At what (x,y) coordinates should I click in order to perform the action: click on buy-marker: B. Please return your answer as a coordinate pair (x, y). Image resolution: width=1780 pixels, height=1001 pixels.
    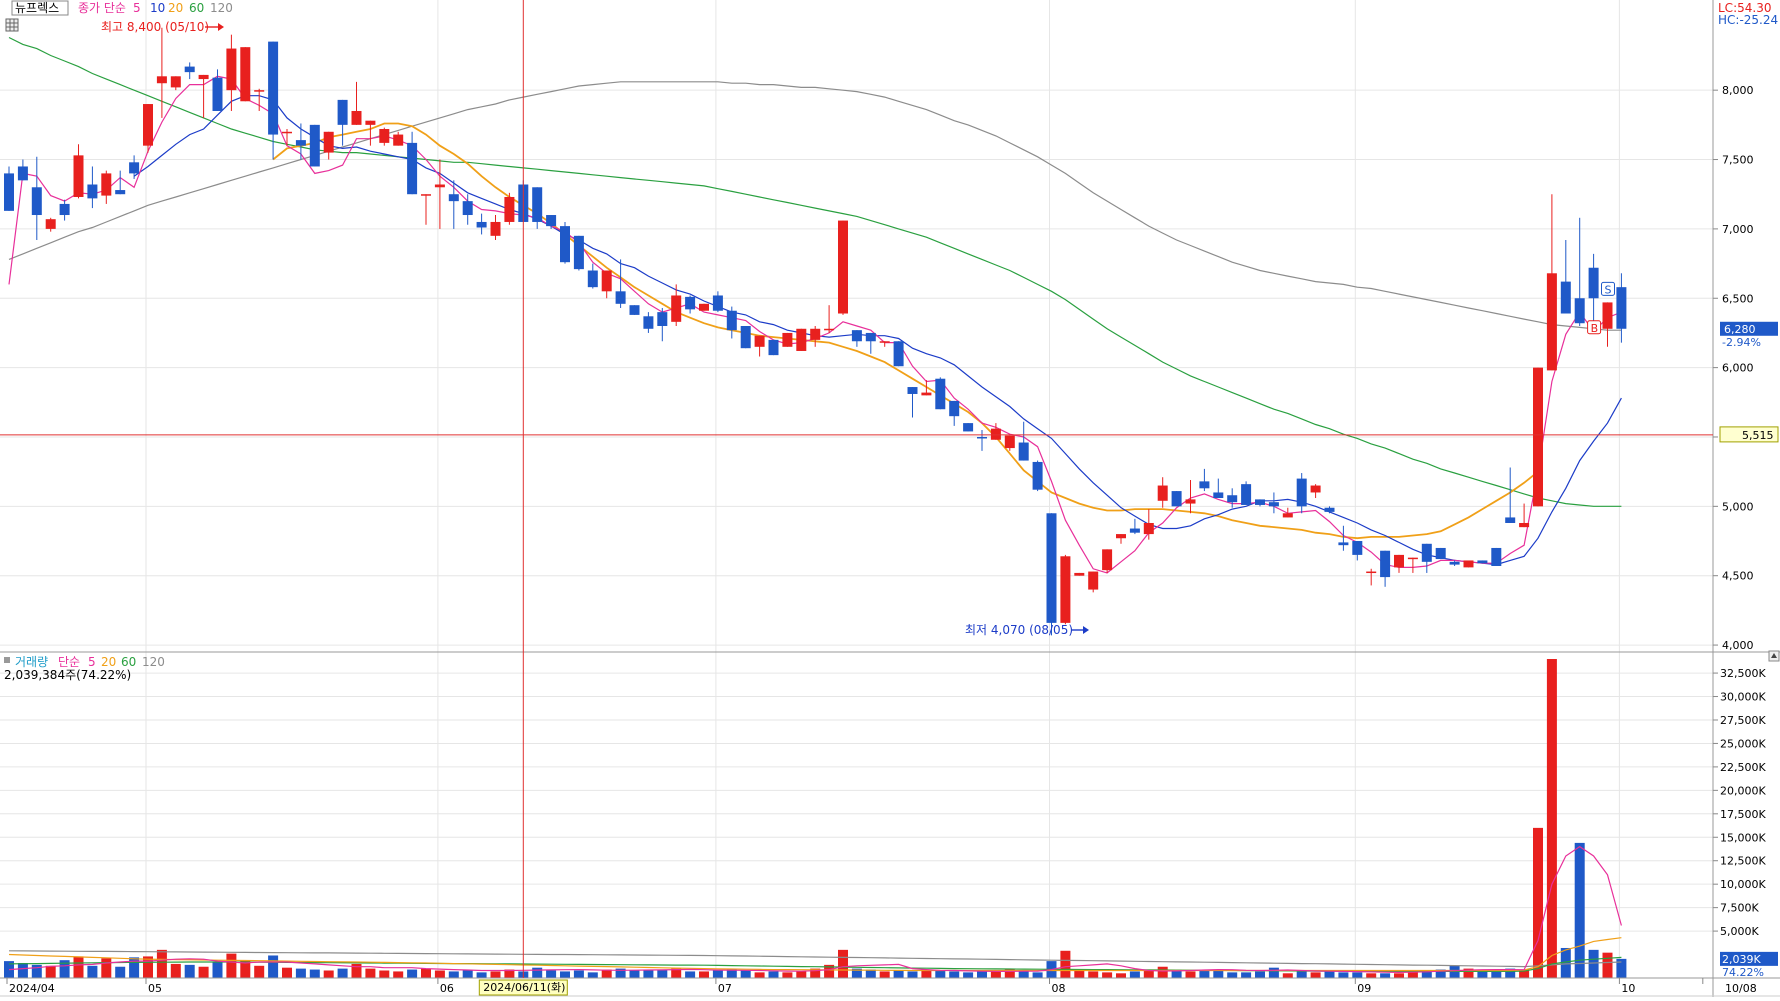
    Looking at the image, I should click on (1594, 327).